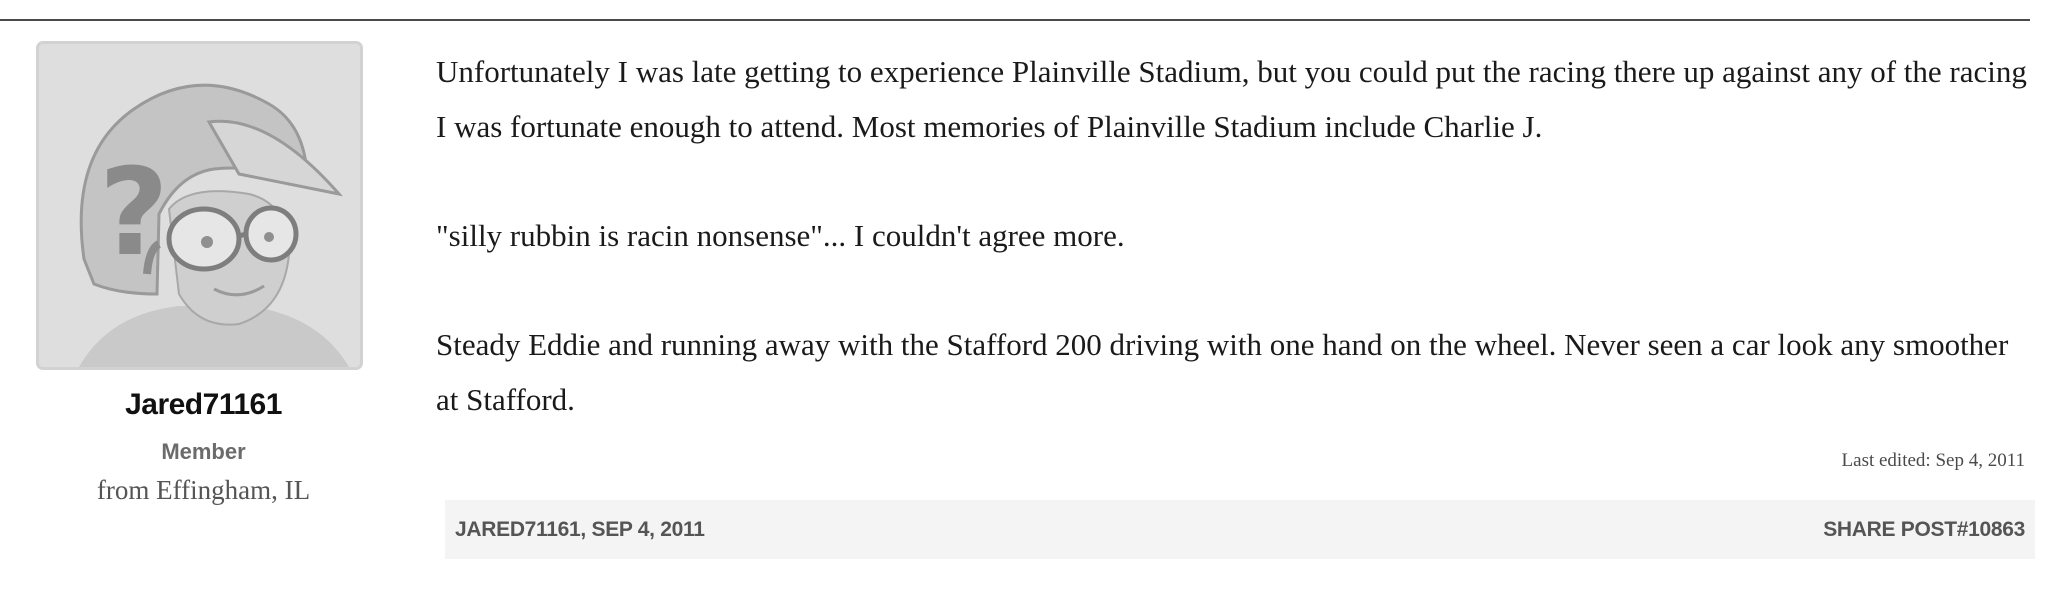 This screenshot has width=2048, height=604. Describe the element at coordinates (203, 490) in the screenshot. I see `author-location: from Effingham, IL` at that location.